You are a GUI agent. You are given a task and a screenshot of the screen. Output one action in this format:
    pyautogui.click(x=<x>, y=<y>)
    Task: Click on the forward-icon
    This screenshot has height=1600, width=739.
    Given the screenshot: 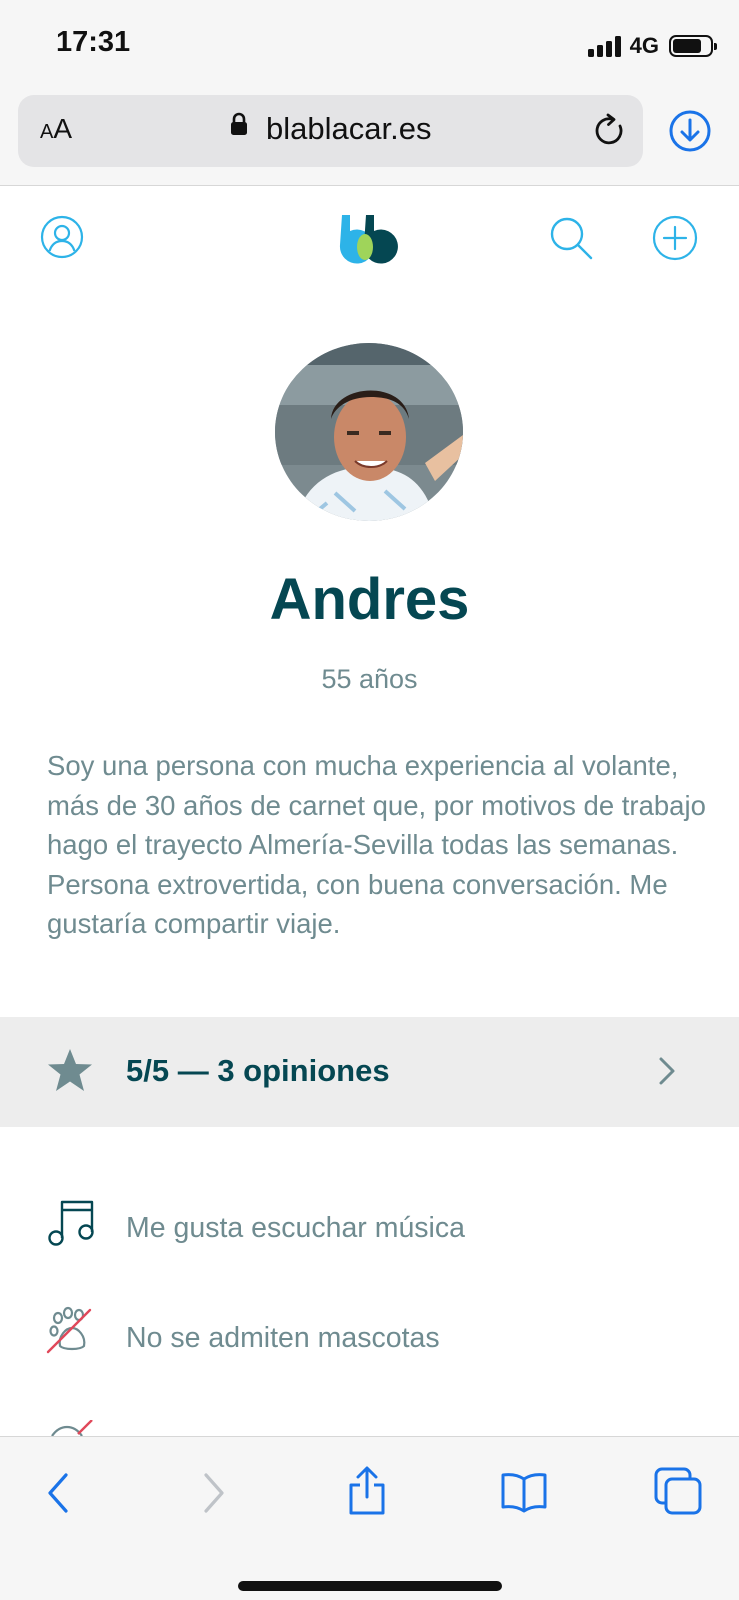 What is the action you would take?
    pyautogui.click(x=213, y=1495)
    